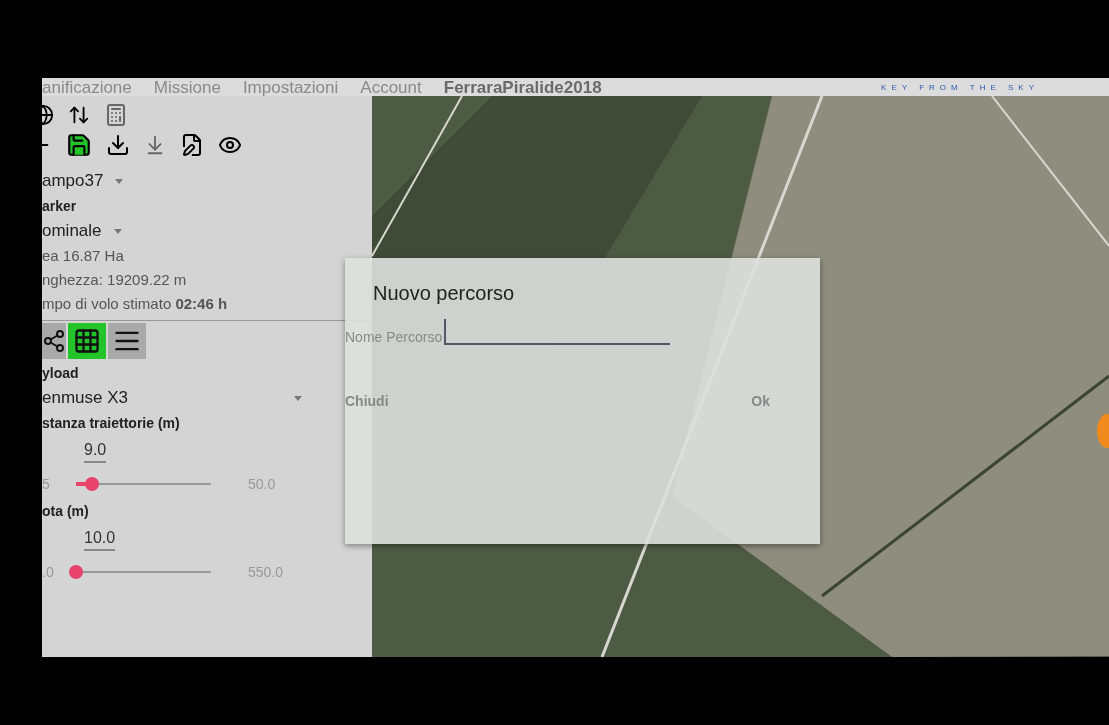 The image size is (1109, 725). Describe the element at coordinates (48, 572) in the screenshot. I see `min-label: .0` at that location.